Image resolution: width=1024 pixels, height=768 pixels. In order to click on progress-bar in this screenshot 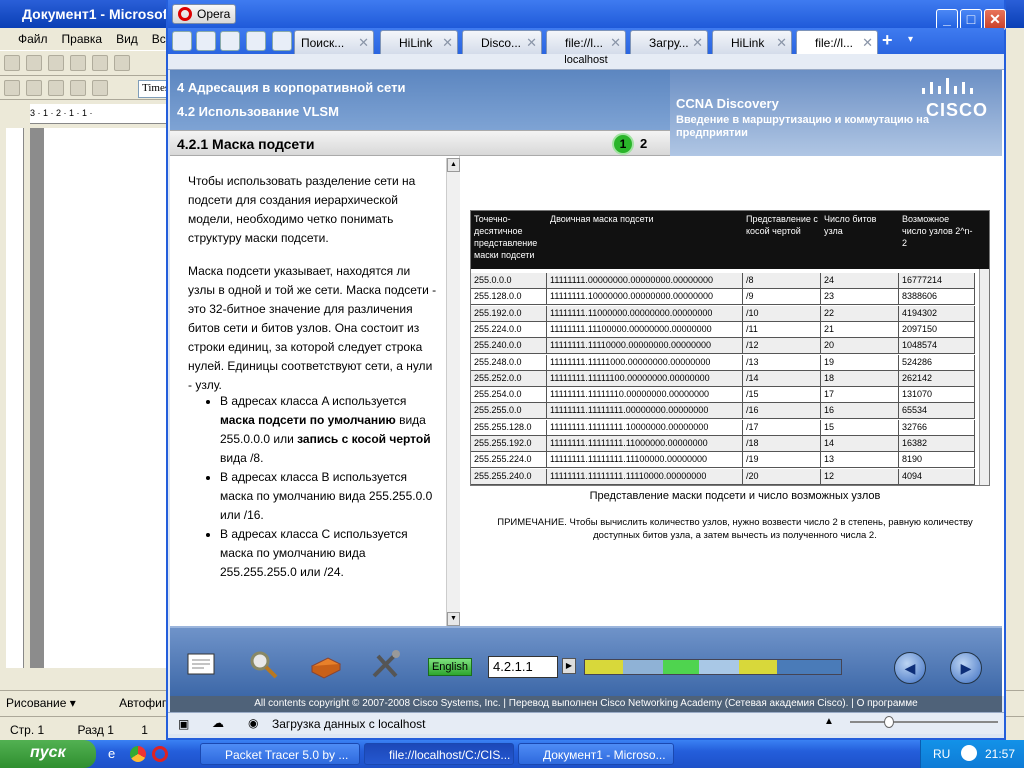, I will do `click(713, 667)`.